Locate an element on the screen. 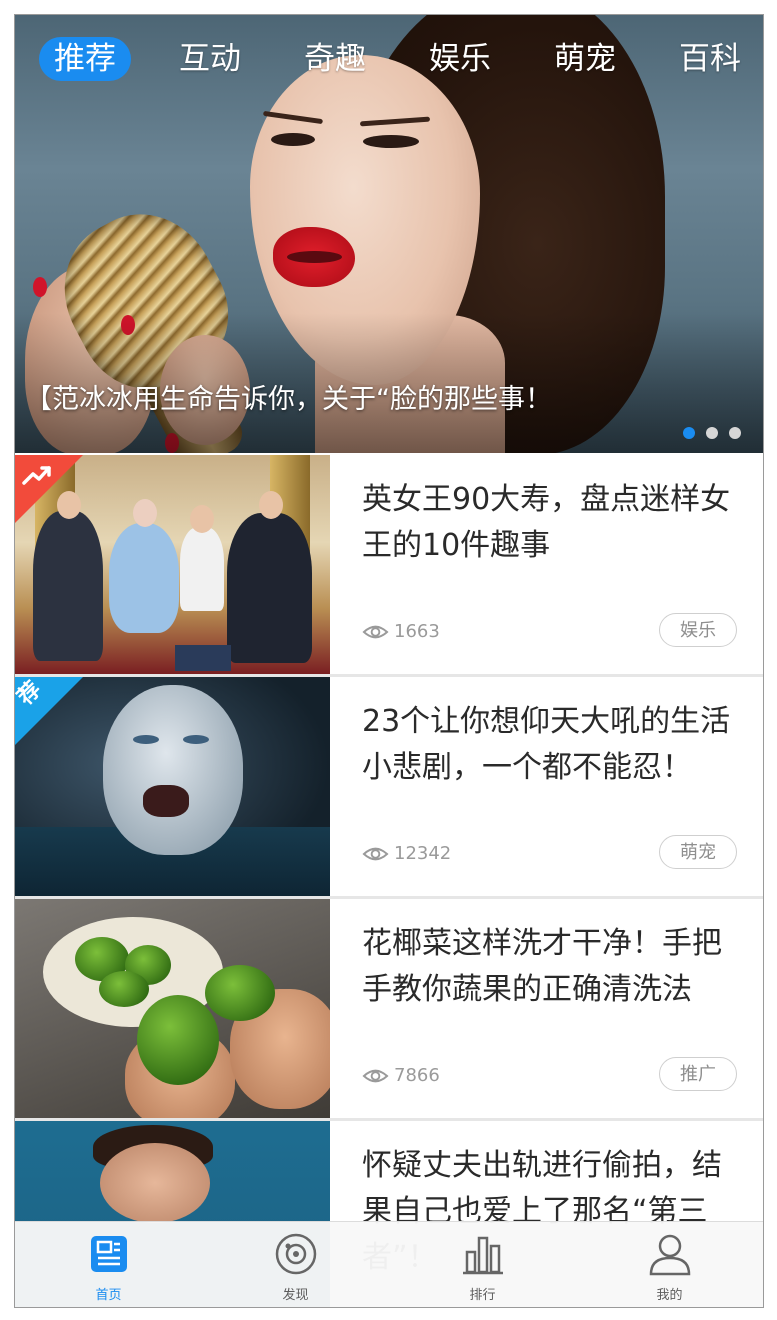 The height and width of the screenshot is (1320, 777). broccoli-photo is located at coordinates (172, 1008).